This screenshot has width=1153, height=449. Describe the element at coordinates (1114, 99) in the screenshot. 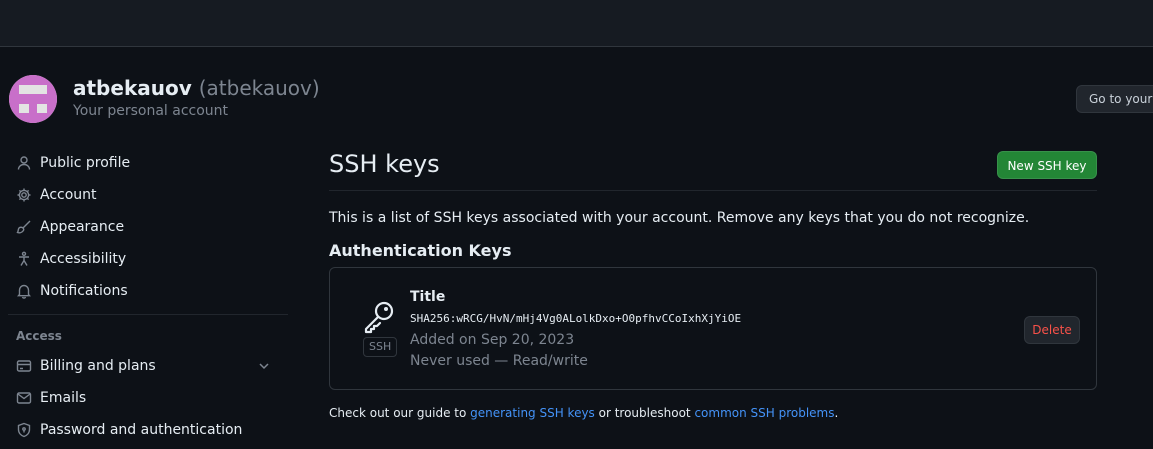

I see `go-to-profile-button: Go to your` at that location.